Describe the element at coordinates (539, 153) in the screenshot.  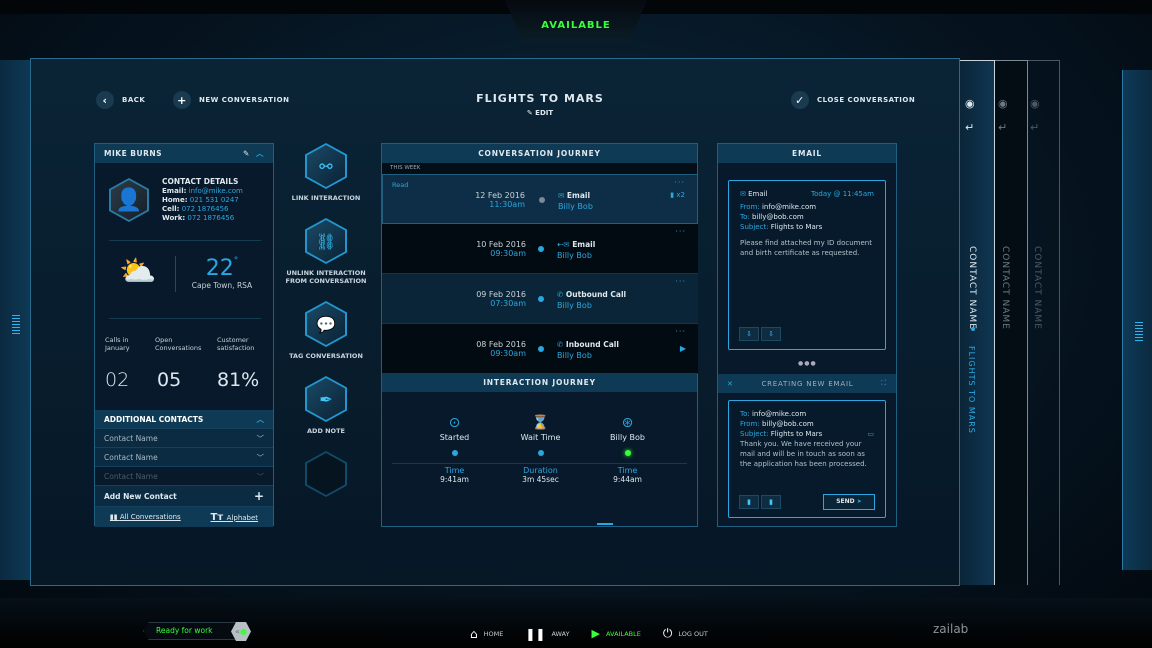
I see `conversation-journey-title: CONVERSATION JOURNEY` at that location.